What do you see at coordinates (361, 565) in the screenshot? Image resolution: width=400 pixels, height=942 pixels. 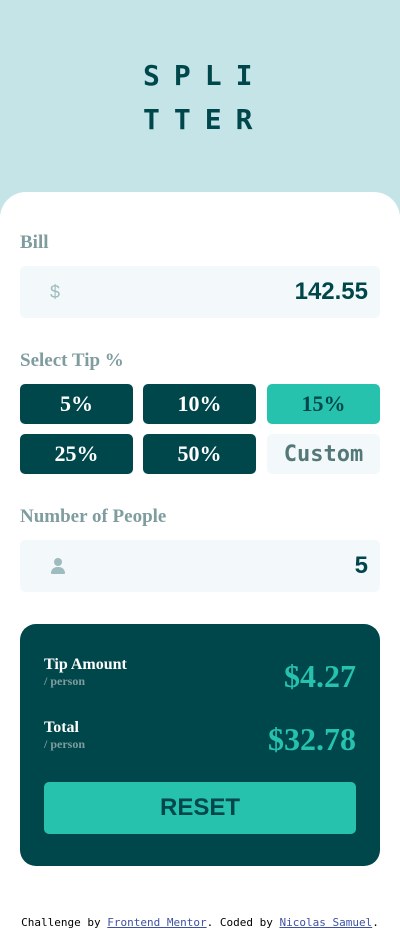 I see `people-value: 5` at bounding box center [361, 565].